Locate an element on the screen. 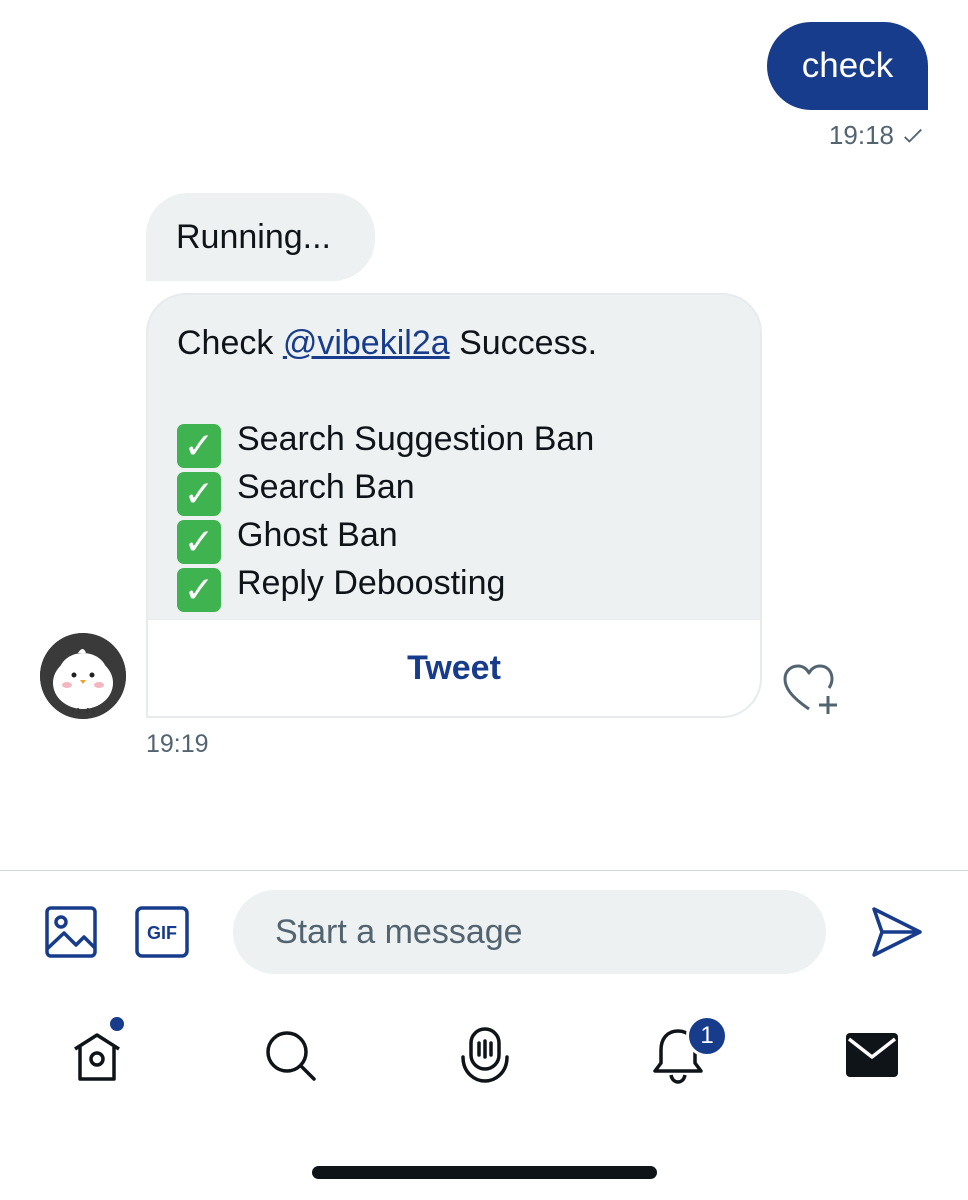 This screenshot has height=1200, width=968. add-reaction-heart-icon is located at coordinates (812, 689).